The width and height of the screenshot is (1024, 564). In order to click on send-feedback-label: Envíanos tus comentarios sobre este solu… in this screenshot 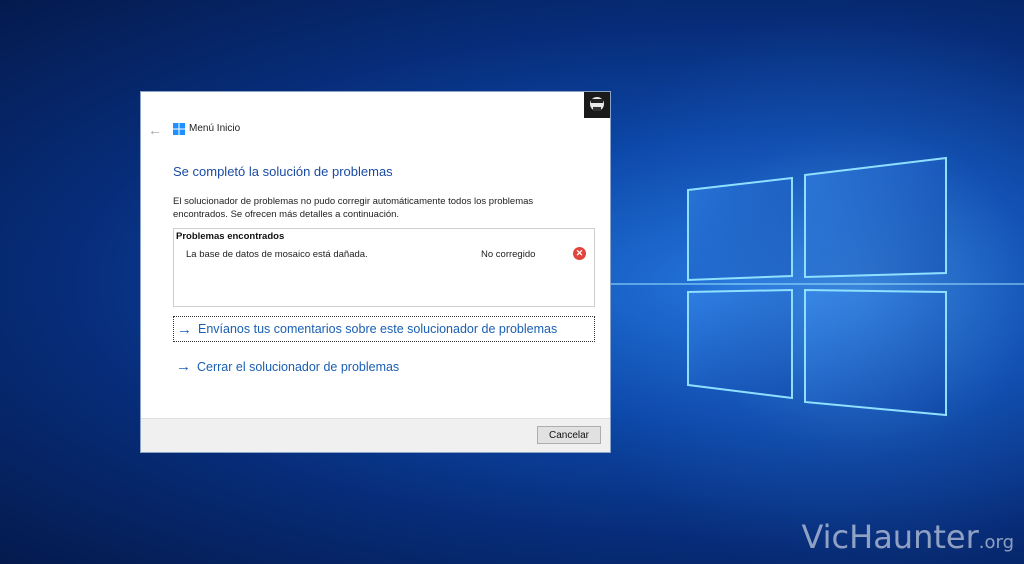, I will do `click(378, 329)`.